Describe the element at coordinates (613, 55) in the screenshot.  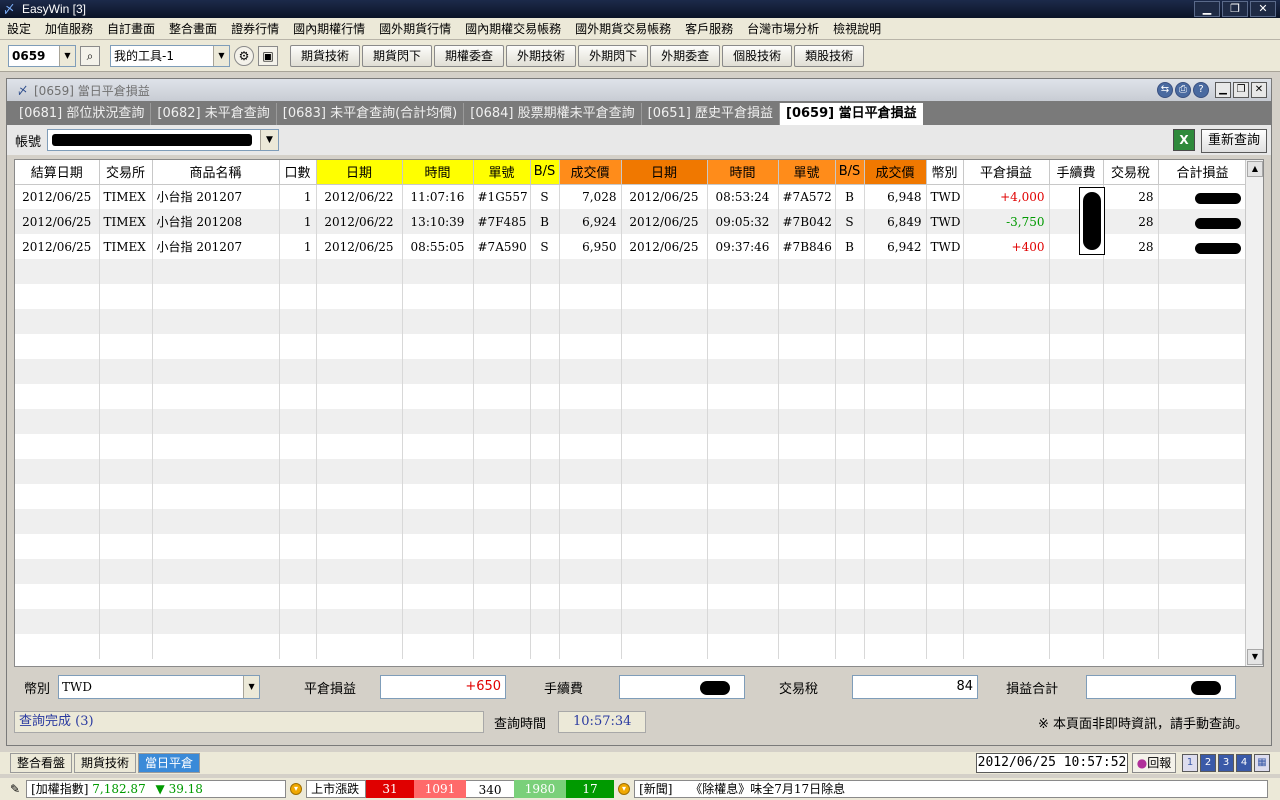
I see `toolbar-button: 外期閃下` at that location.